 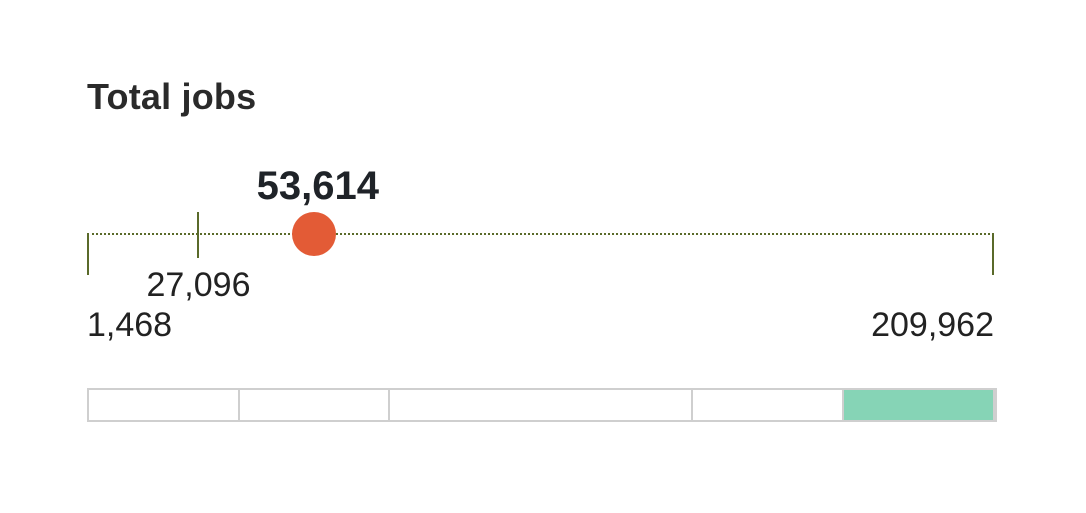 I want to click on range-max-tick, so click(x=993, y=254).